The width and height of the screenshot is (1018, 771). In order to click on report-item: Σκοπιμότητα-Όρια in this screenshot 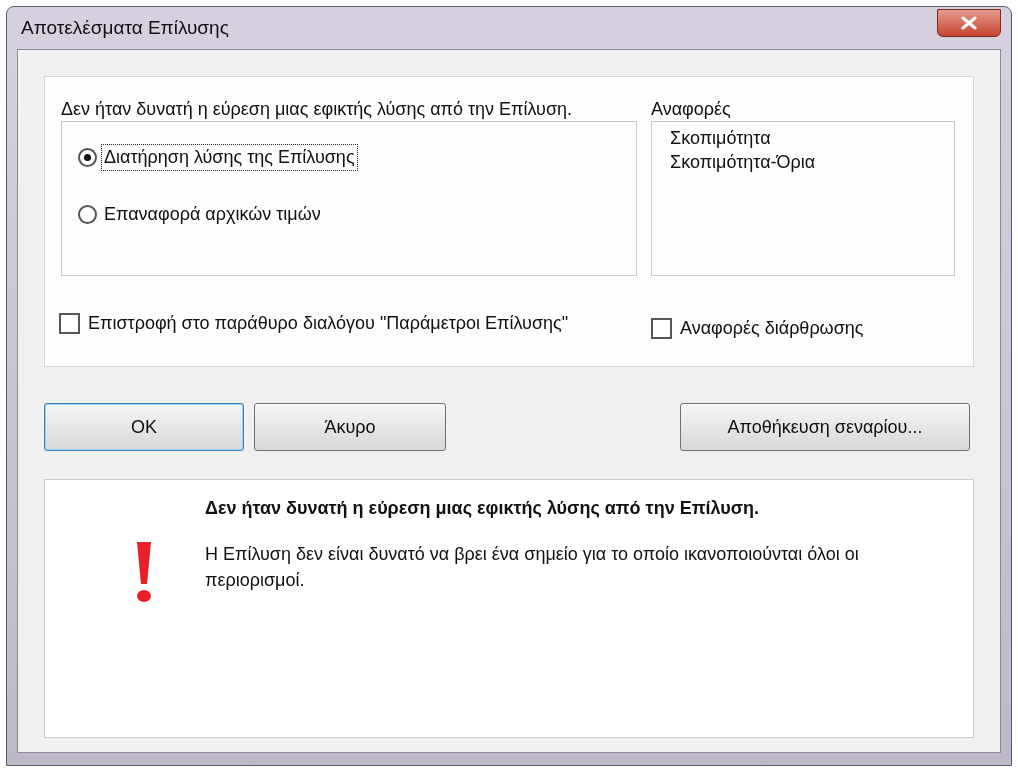, I will do `click(803, 162)`.